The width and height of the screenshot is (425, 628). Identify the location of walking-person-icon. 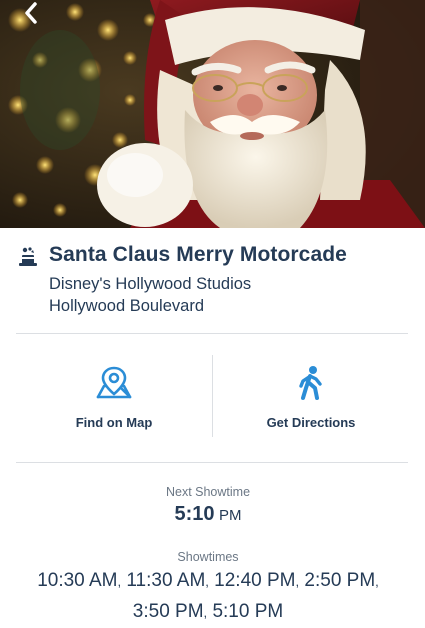
(310, 383).